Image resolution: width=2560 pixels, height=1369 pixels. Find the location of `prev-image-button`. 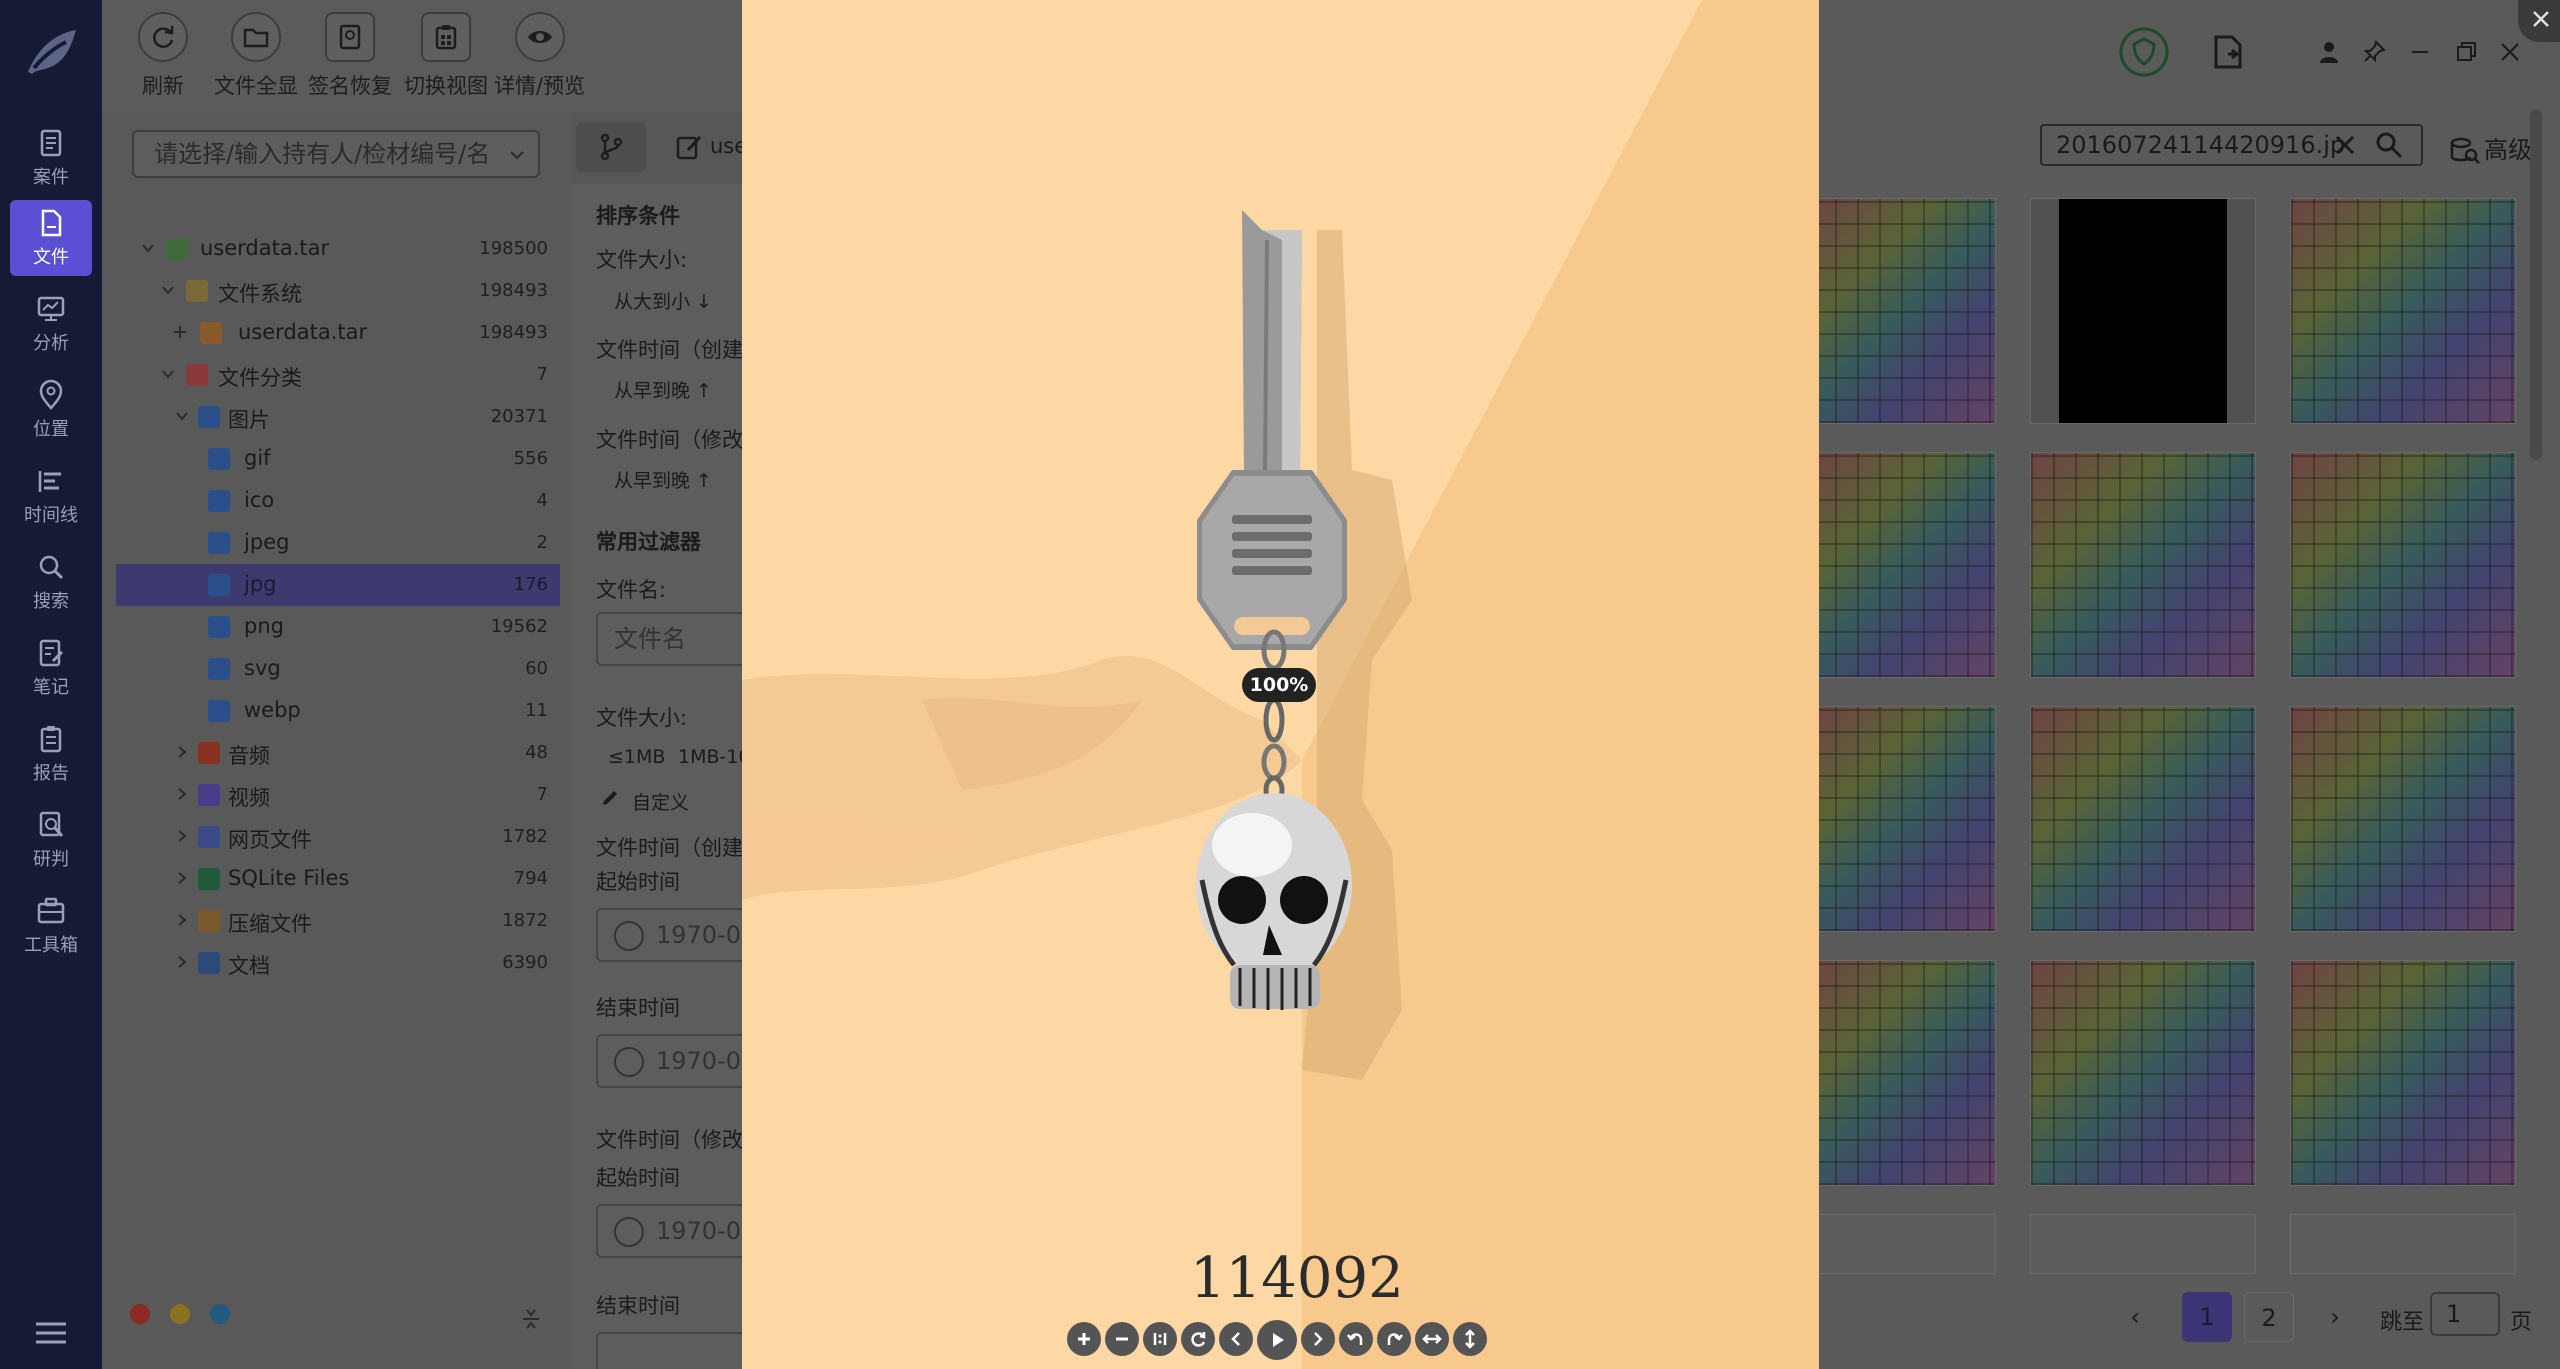

prev-image-button is located at coordinates (1236, 1339).